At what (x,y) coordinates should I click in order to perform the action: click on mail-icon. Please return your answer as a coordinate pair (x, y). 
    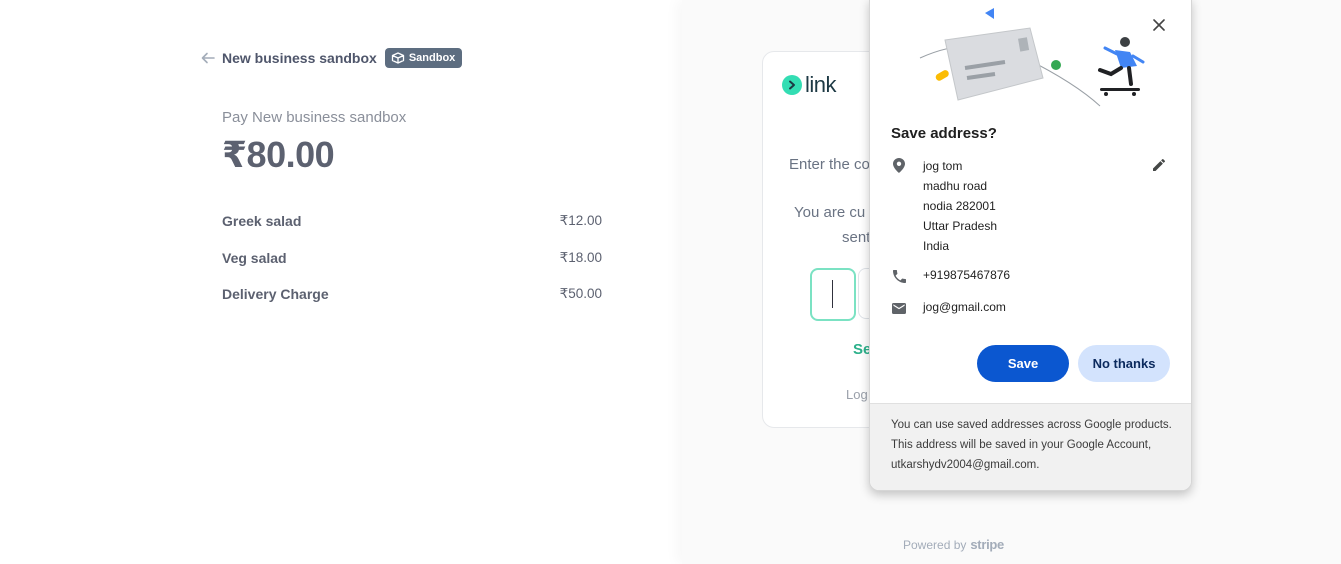
    Looking at the image, I should click on (899, 308).